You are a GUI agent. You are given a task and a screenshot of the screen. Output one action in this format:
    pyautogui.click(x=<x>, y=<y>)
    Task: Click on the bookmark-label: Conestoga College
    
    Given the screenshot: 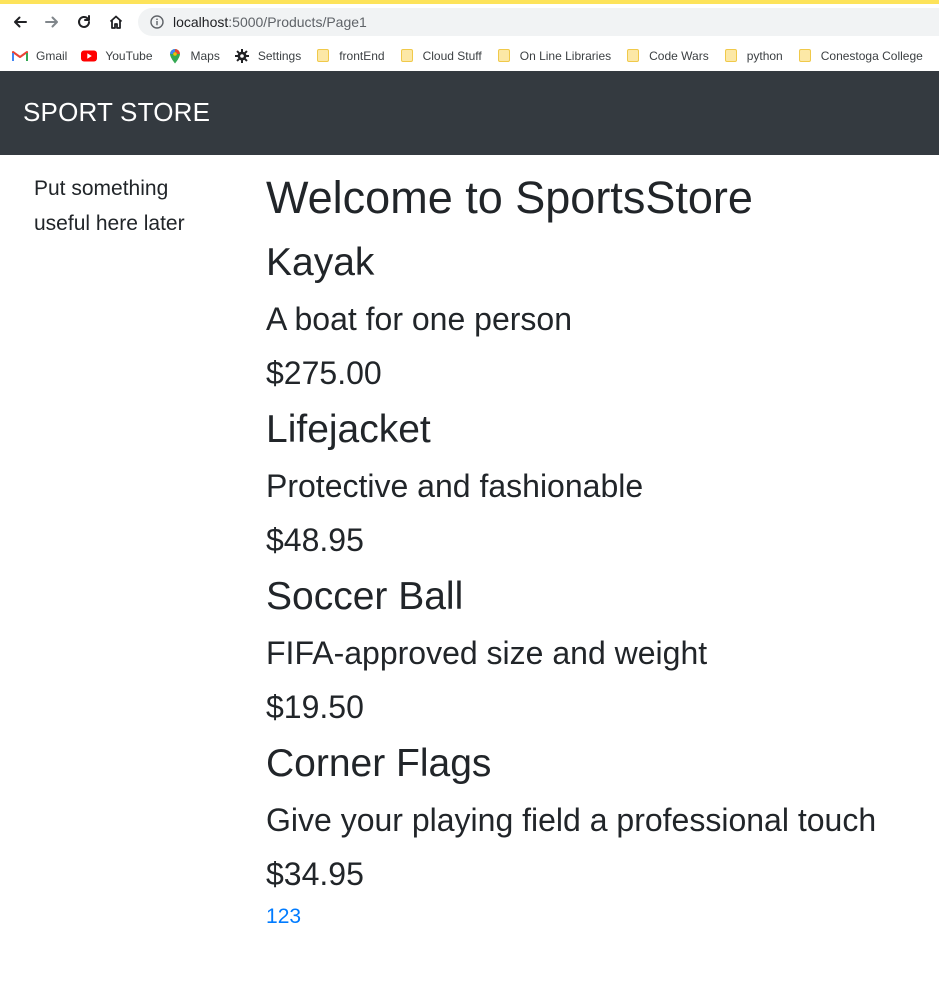 What is the action you would take?
    pyautogui.click(x=871, y=55)
    